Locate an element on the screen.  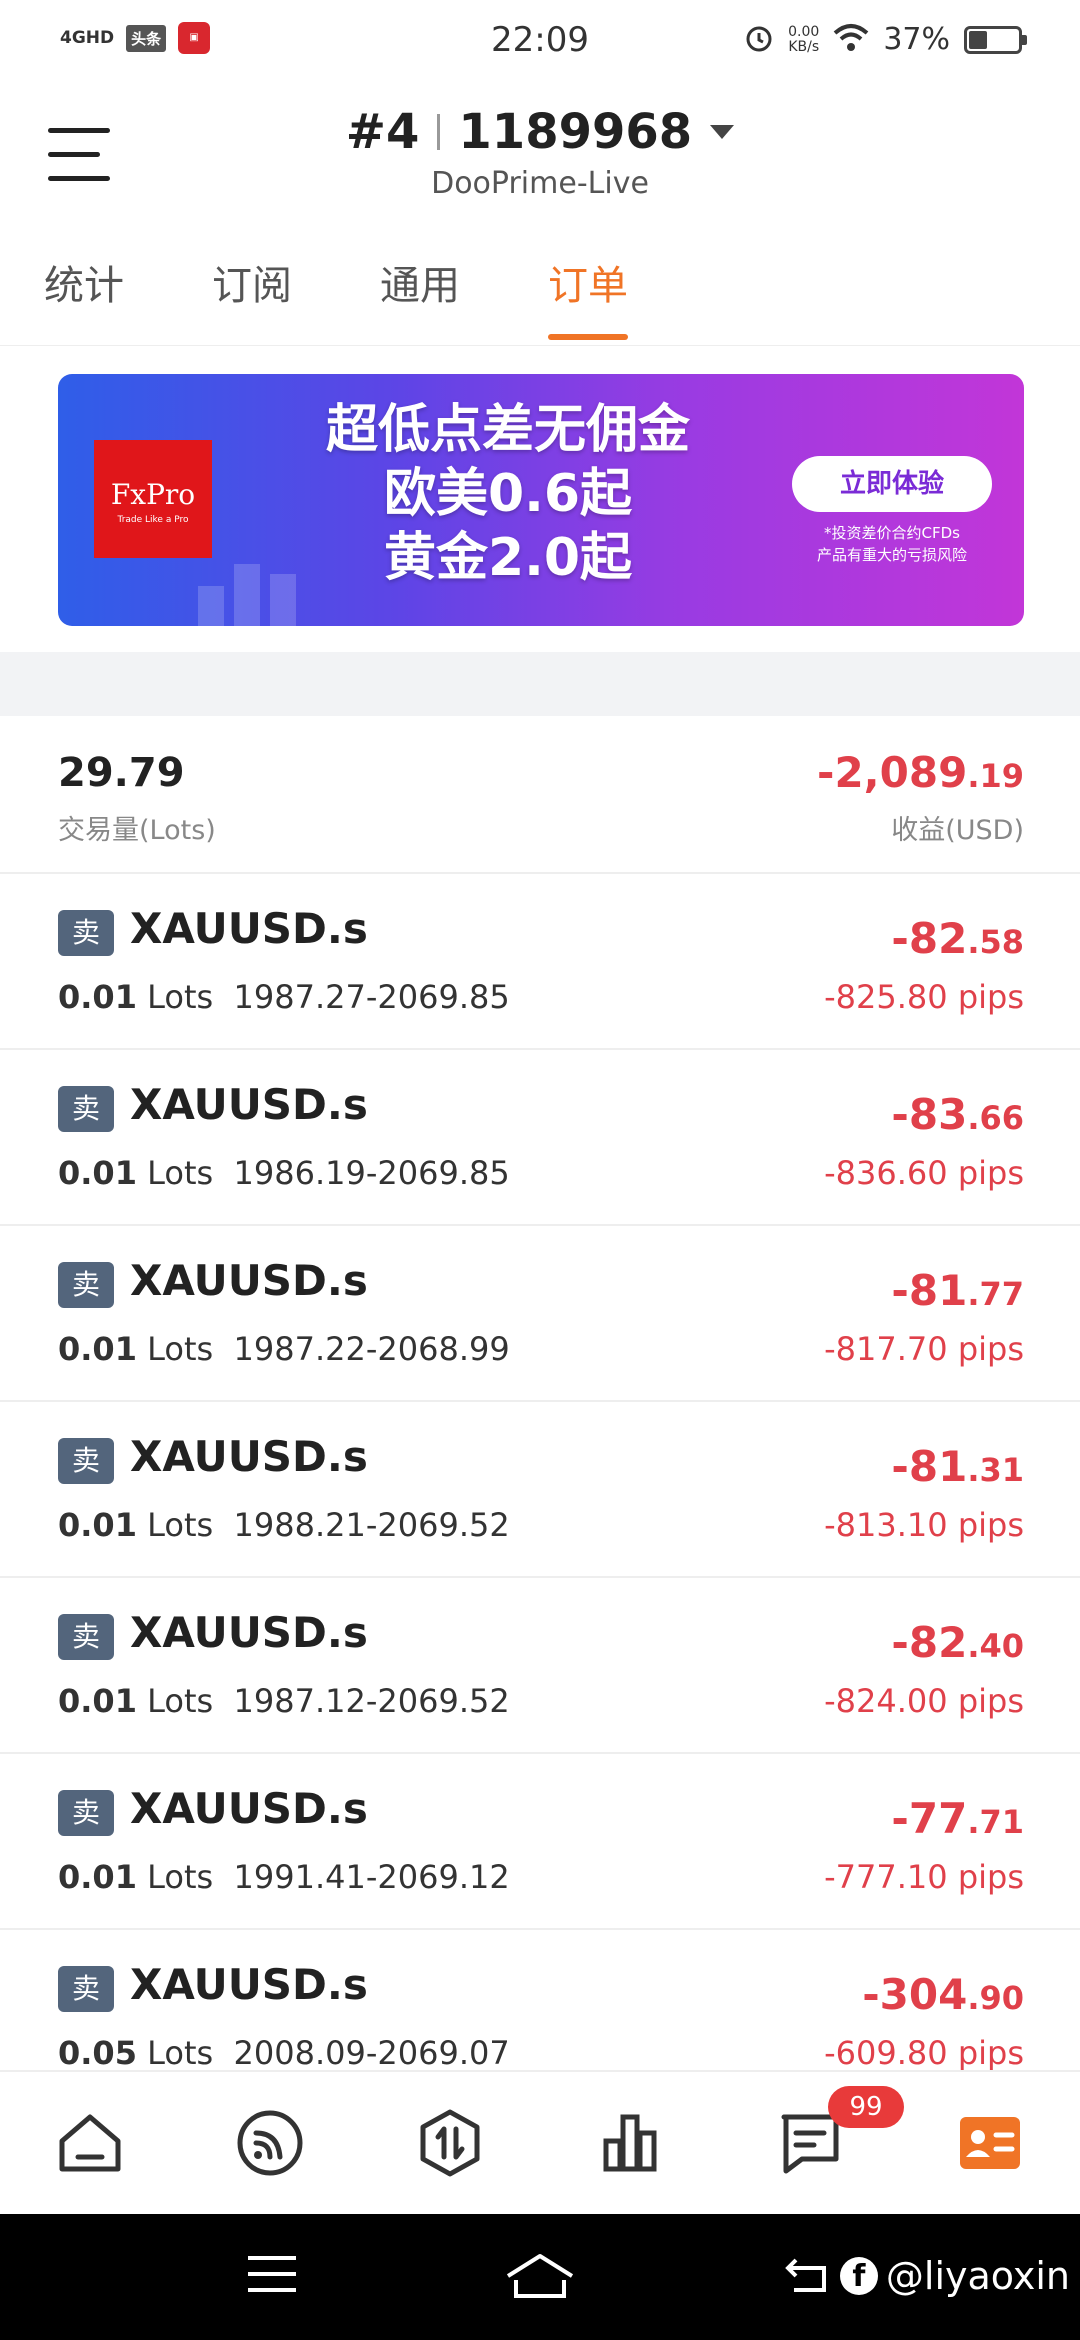
order-profit: -81.31 is located at coordinates (957, 1466).